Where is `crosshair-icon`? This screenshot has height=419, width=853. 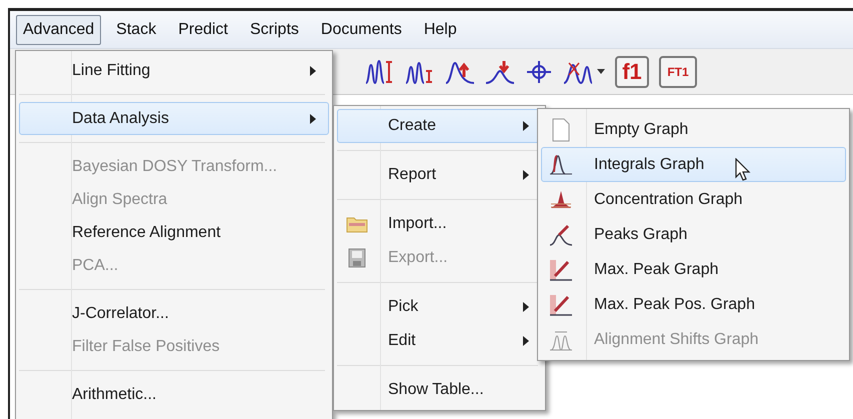
crosshair-icon is located at coordinates (539, 71).